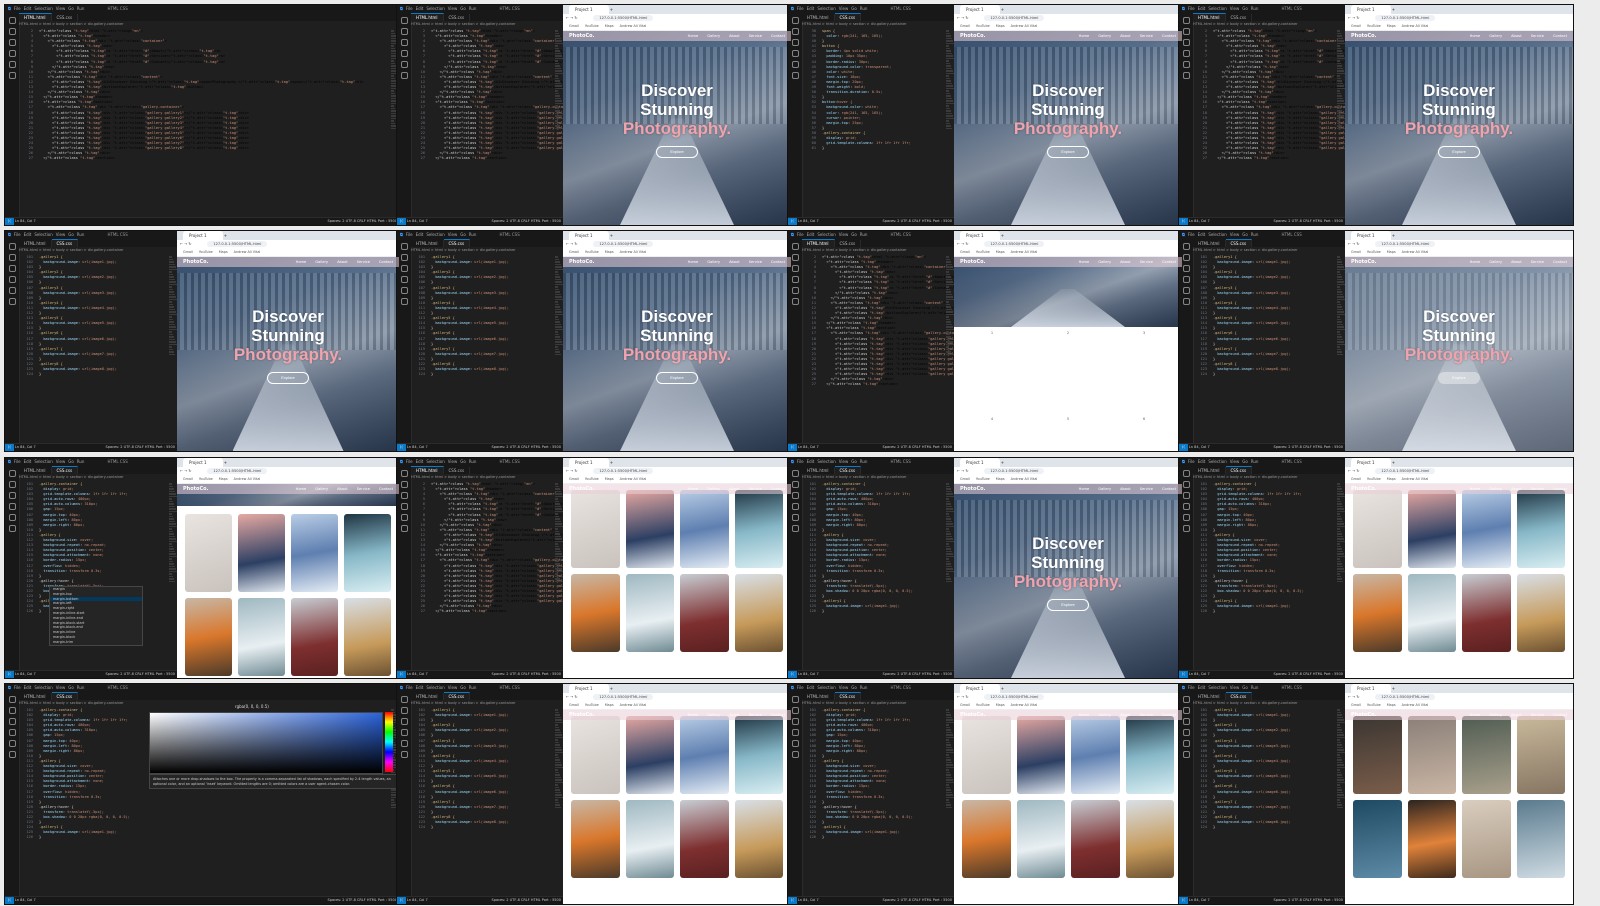 The height and width of the screenshot is (906, 1600). What do you see at coordinates (266, 743) in the screenshot?
I see `color-picker-canvas` at bounding box center [266, 743].